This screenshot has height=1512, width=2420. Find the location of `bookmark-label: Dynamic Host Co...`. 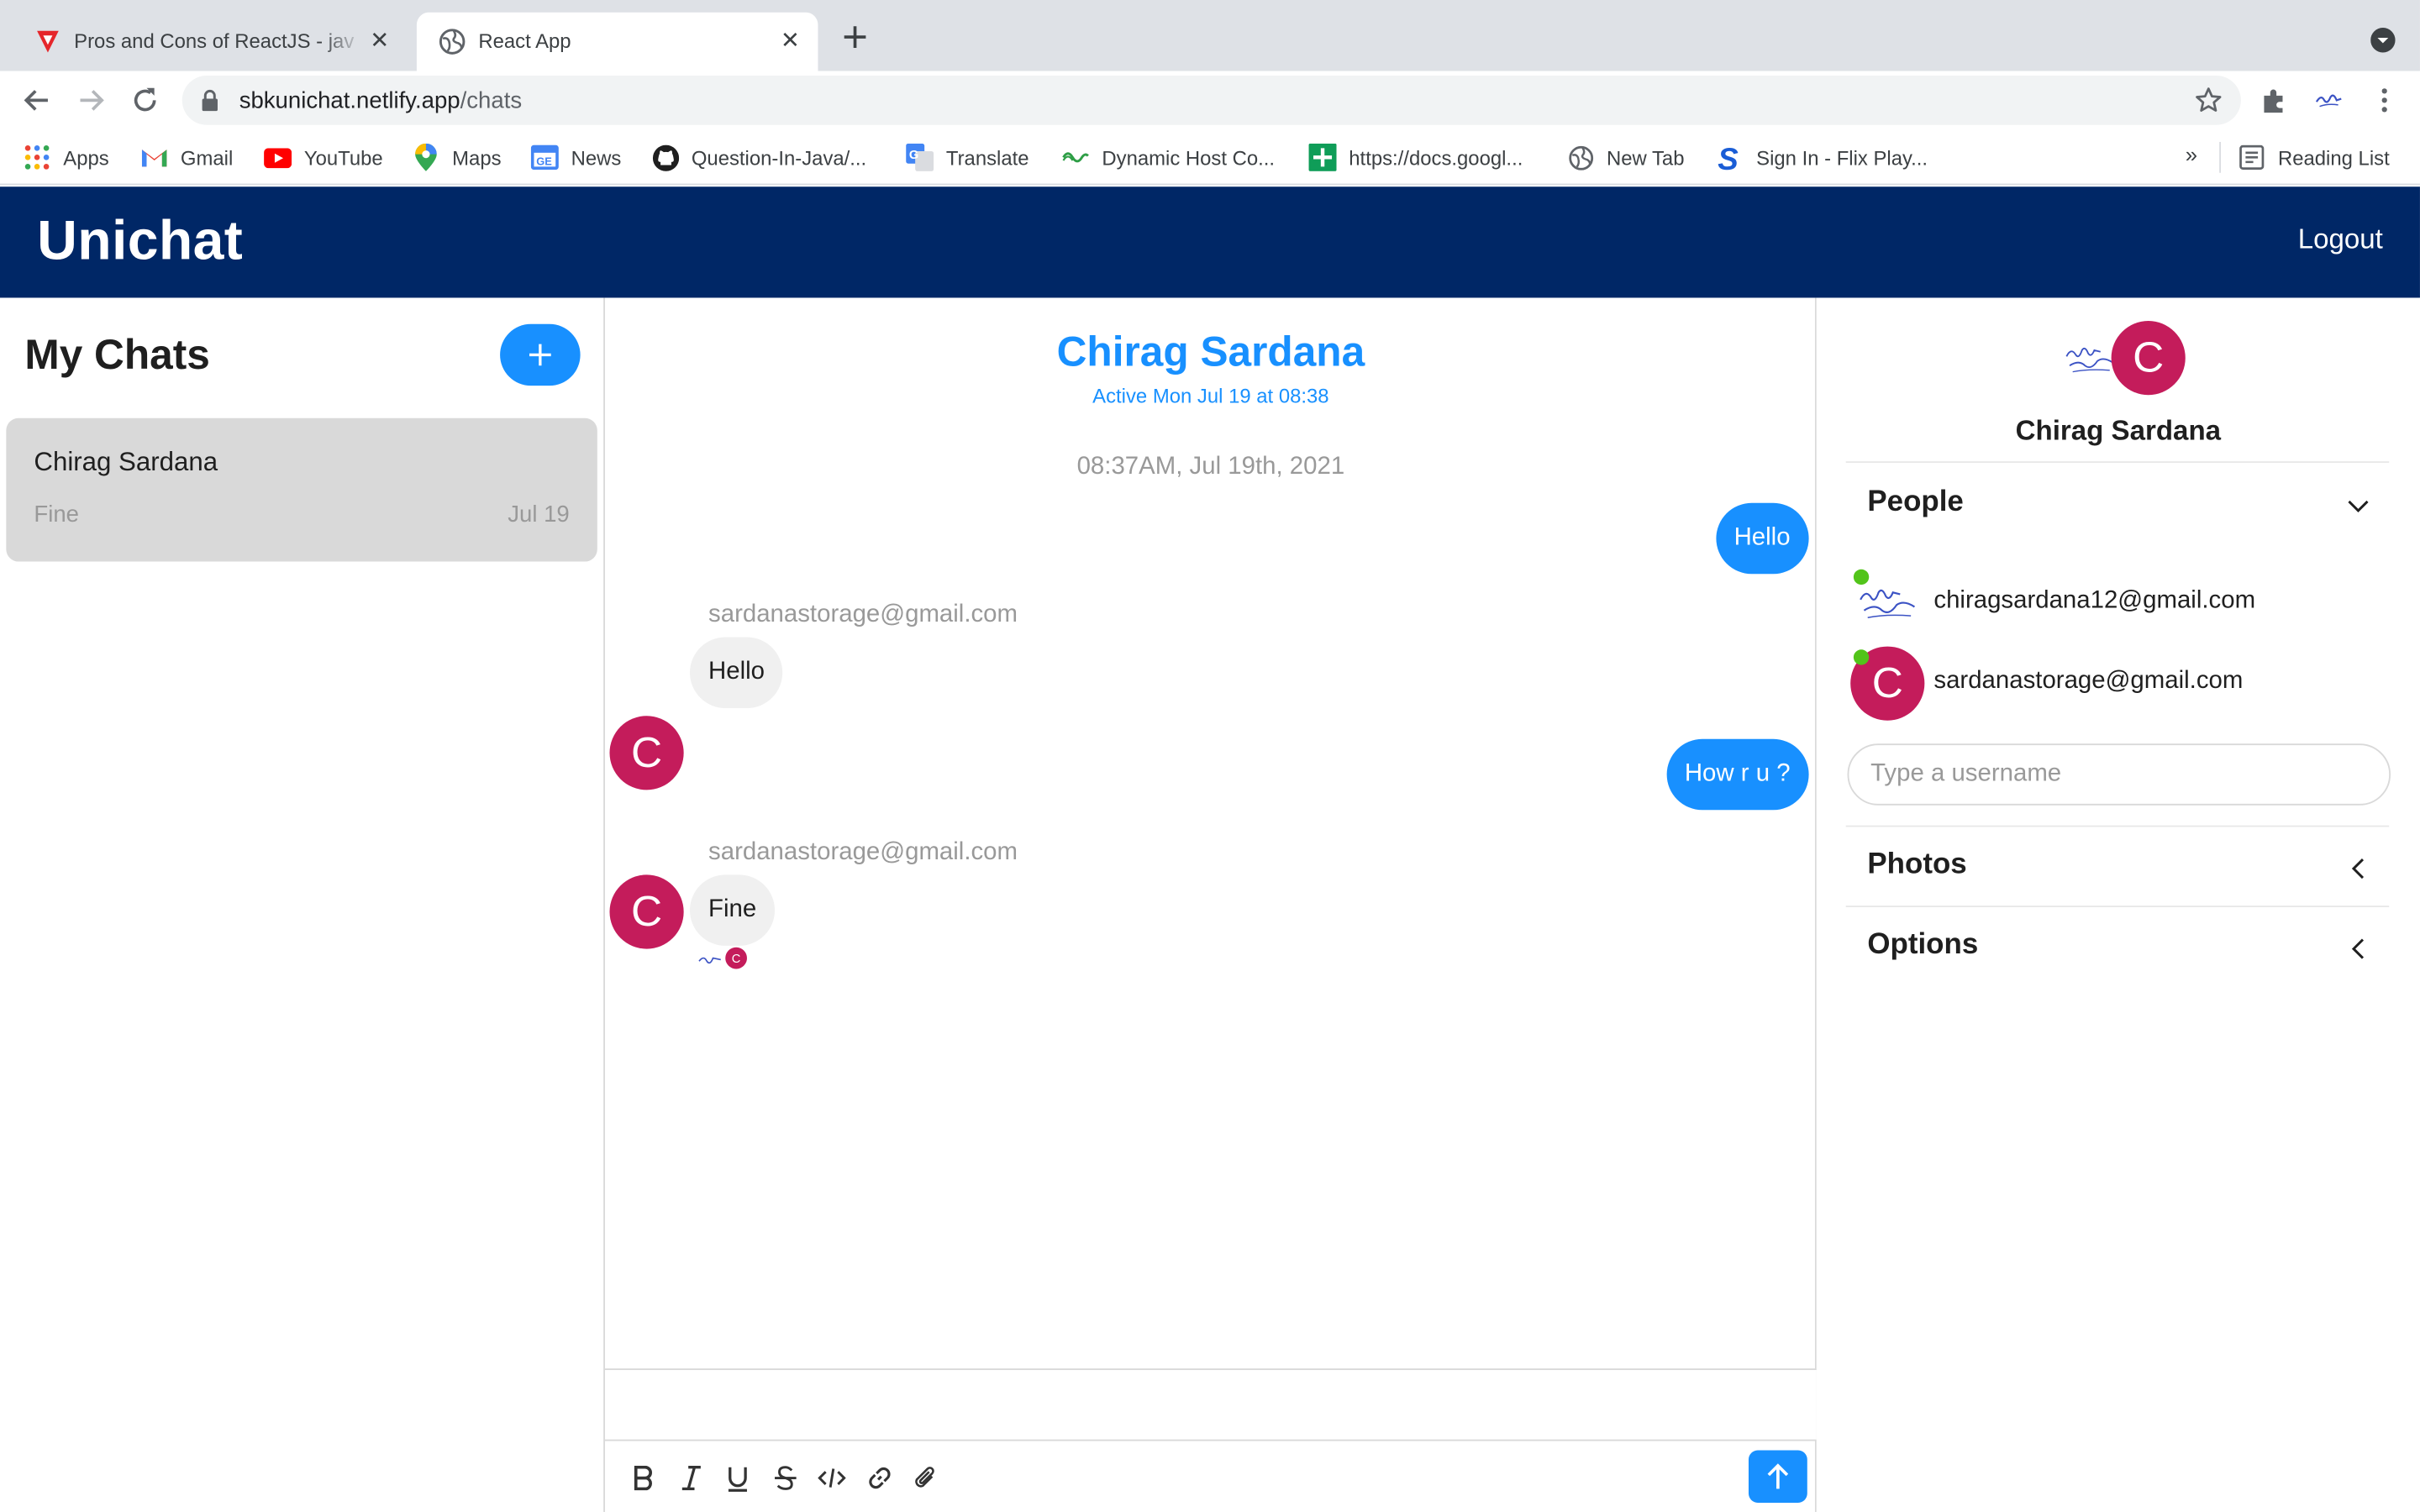

bookmark-label: Dynamic Host Co... is located at coordinates (1189, 157).